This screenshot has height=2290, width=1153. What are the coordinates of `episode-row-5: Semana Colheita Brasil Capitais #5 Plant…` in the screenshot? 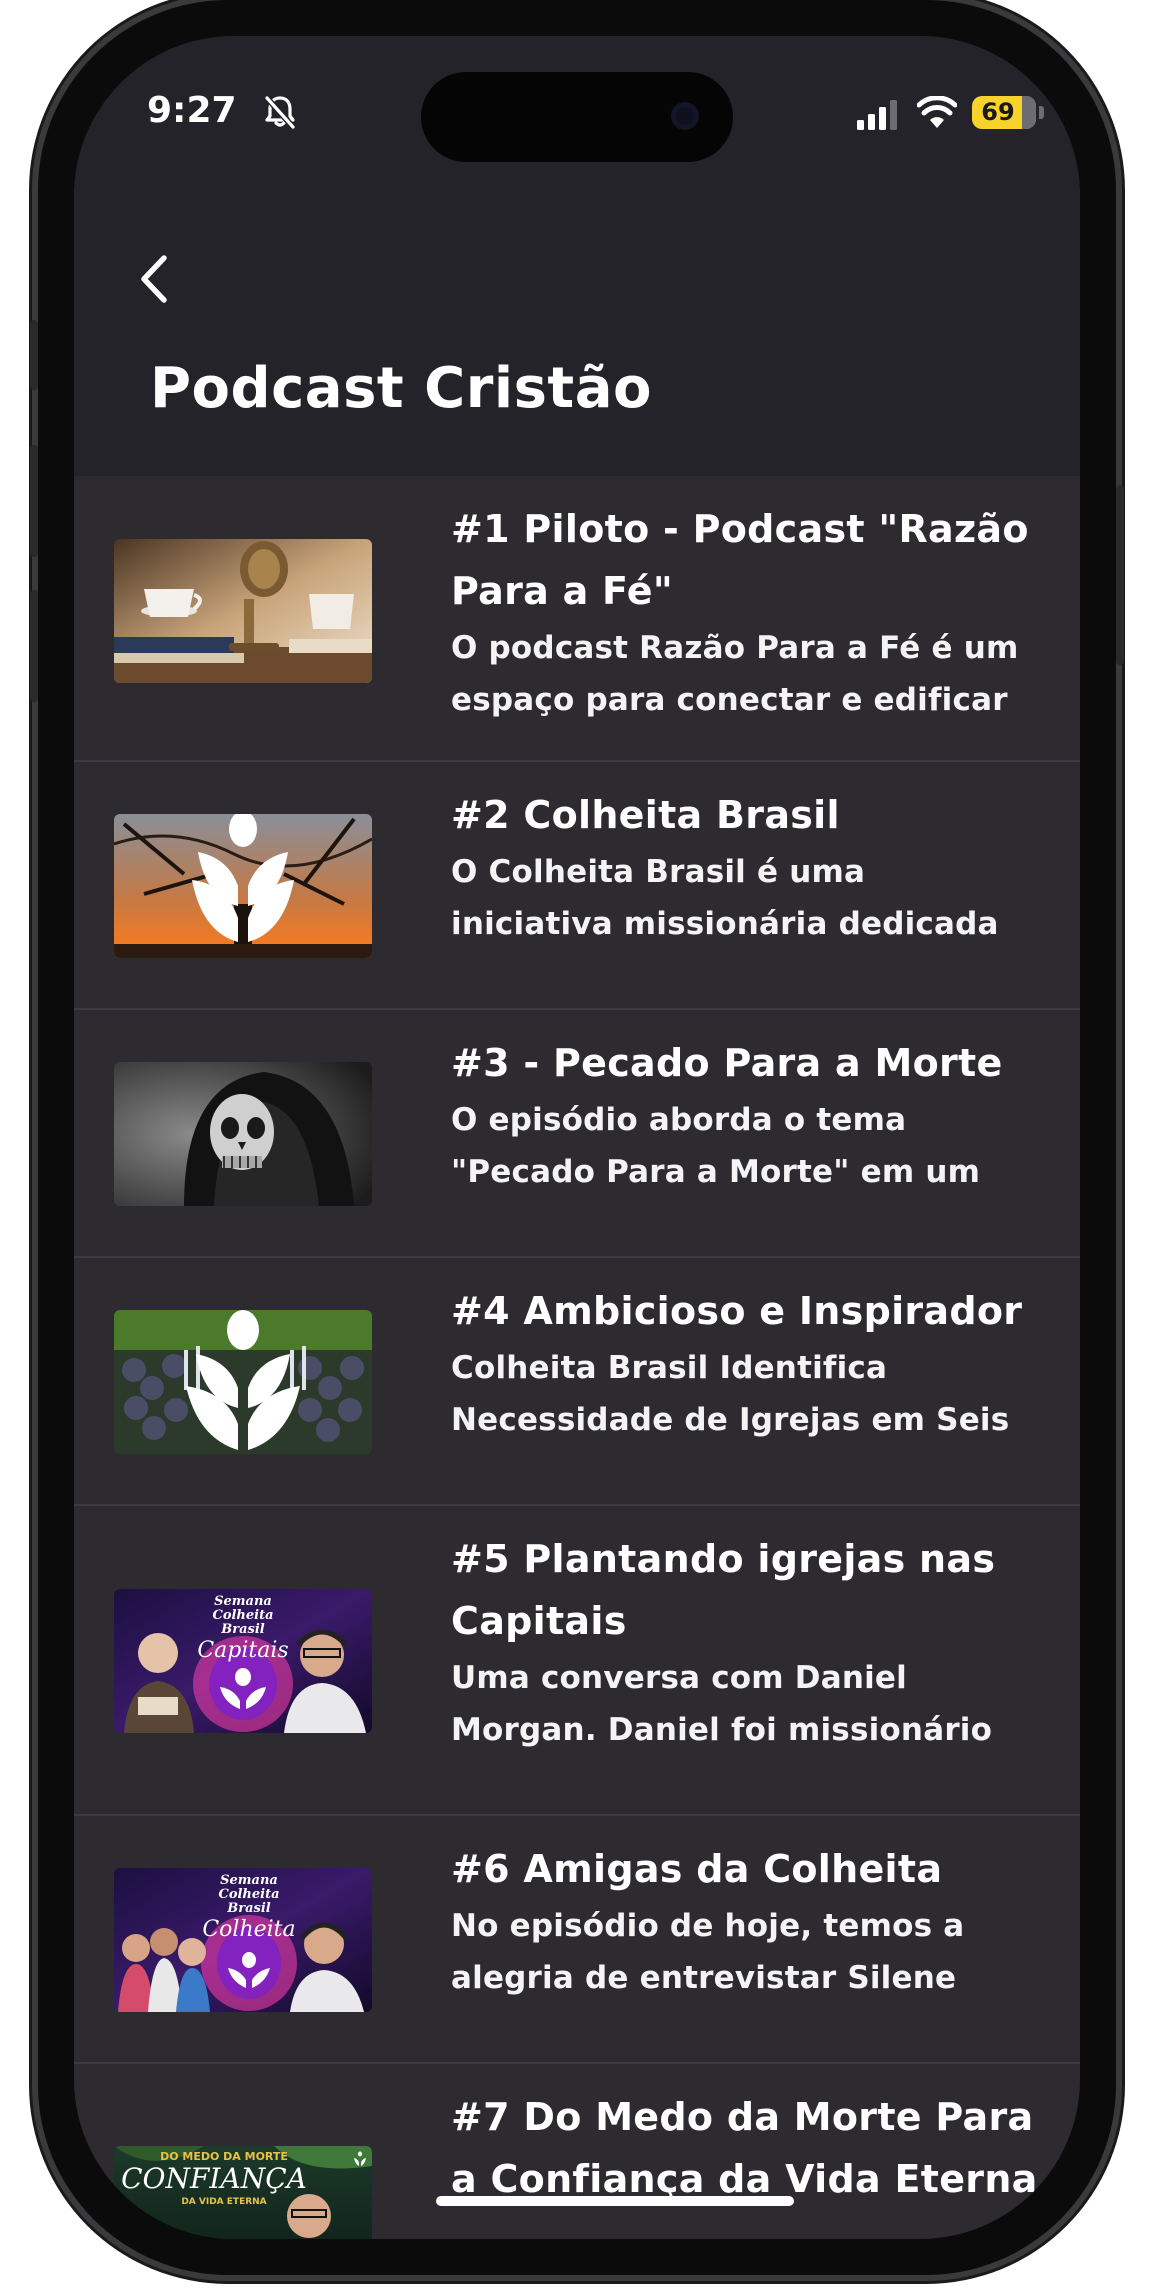 It's located at (577, 1661).